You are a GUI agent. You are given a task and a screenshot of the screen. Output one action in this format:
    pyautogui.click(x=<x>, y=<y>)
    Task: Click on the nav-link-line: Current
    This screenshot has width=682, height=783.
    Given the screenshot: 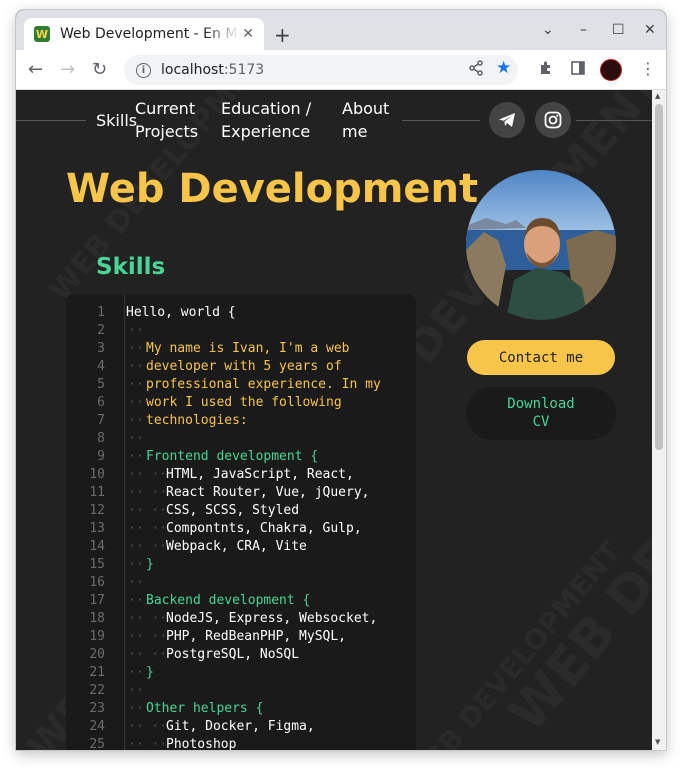 What is the action you would take?
    pyautogui.click(x=165, y=108)
    